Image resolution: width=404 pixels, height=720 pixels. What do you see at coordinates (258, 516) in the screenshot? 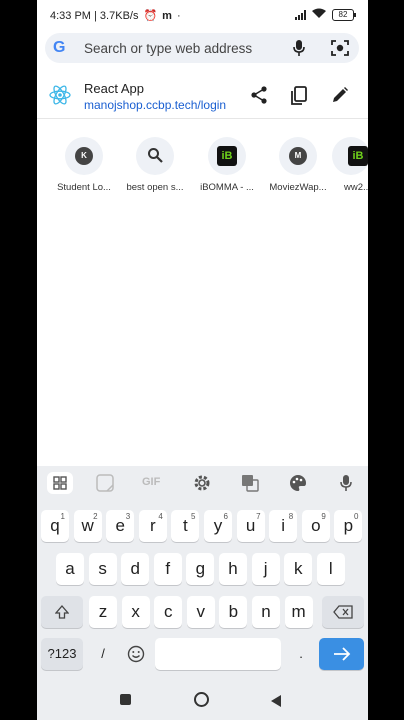
I see `key-number-hint: 7` at bounding box center [258, 516].